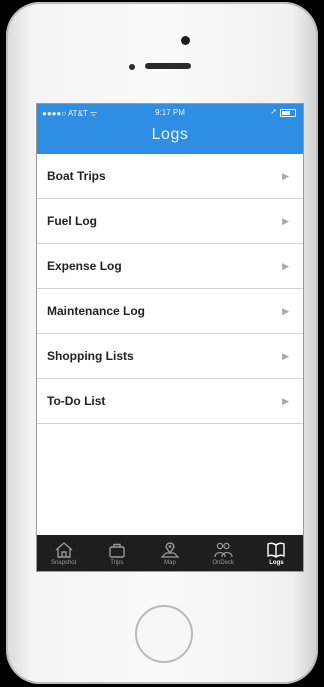  I want to click on list-item-label: Fuel Log, so click(72, 221).